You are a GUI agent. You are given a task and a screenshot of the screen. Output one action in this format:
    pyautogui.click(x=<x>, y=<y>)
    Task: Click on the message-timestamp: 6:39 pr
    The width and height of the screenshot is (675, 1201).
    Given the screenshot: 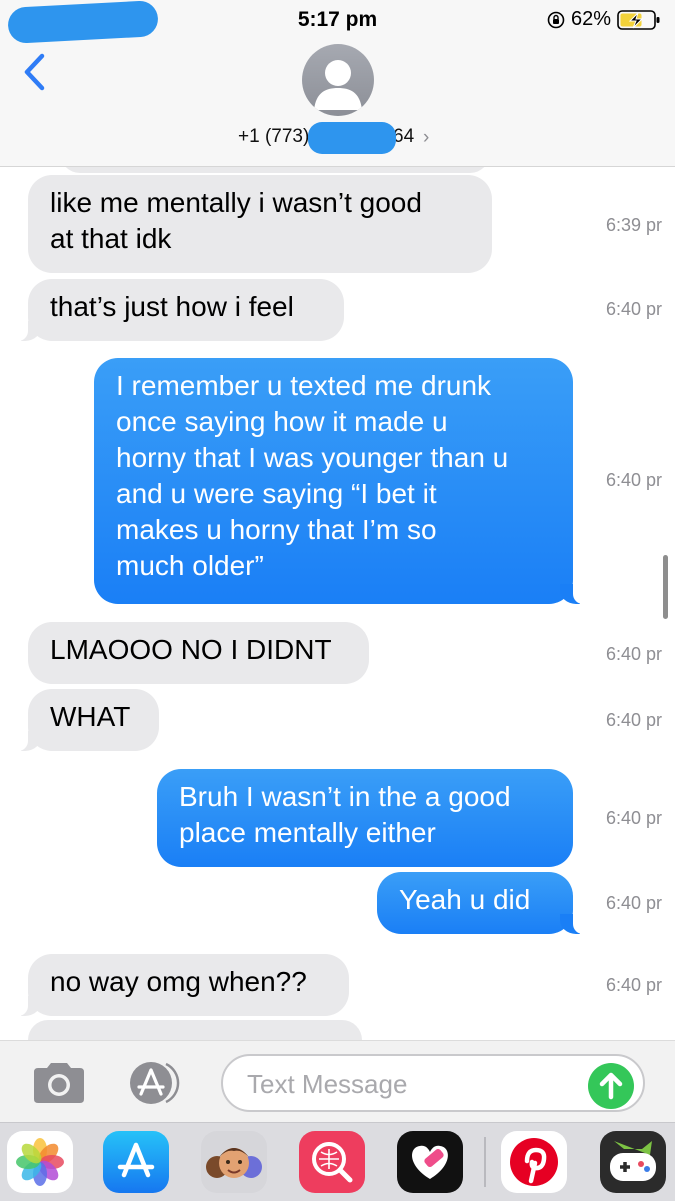 What is the action you would take?
    pyautogui.click(x=634, y=225)
    